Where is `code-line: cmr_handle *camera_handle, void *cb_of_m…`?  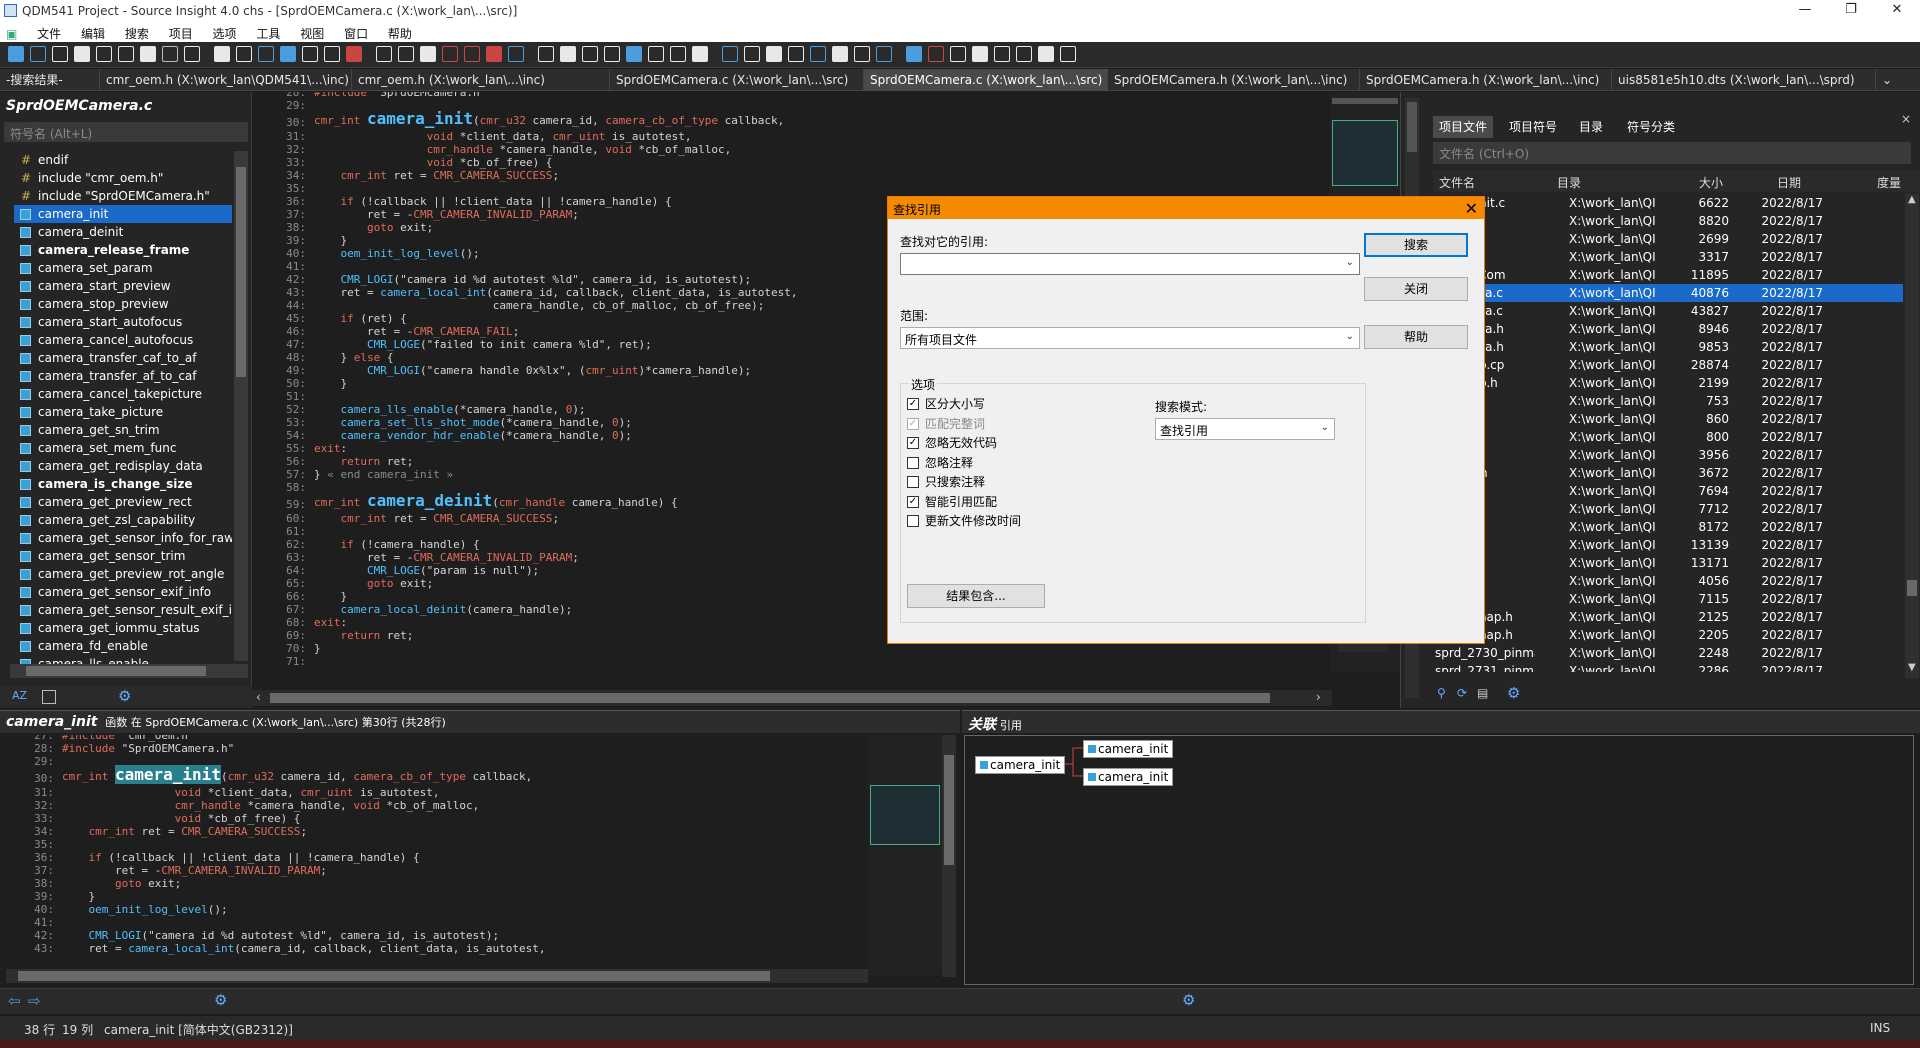 code-line: cmr_handle *camera_handle, void *cb_of_m… is located at coordinates (271, 805).